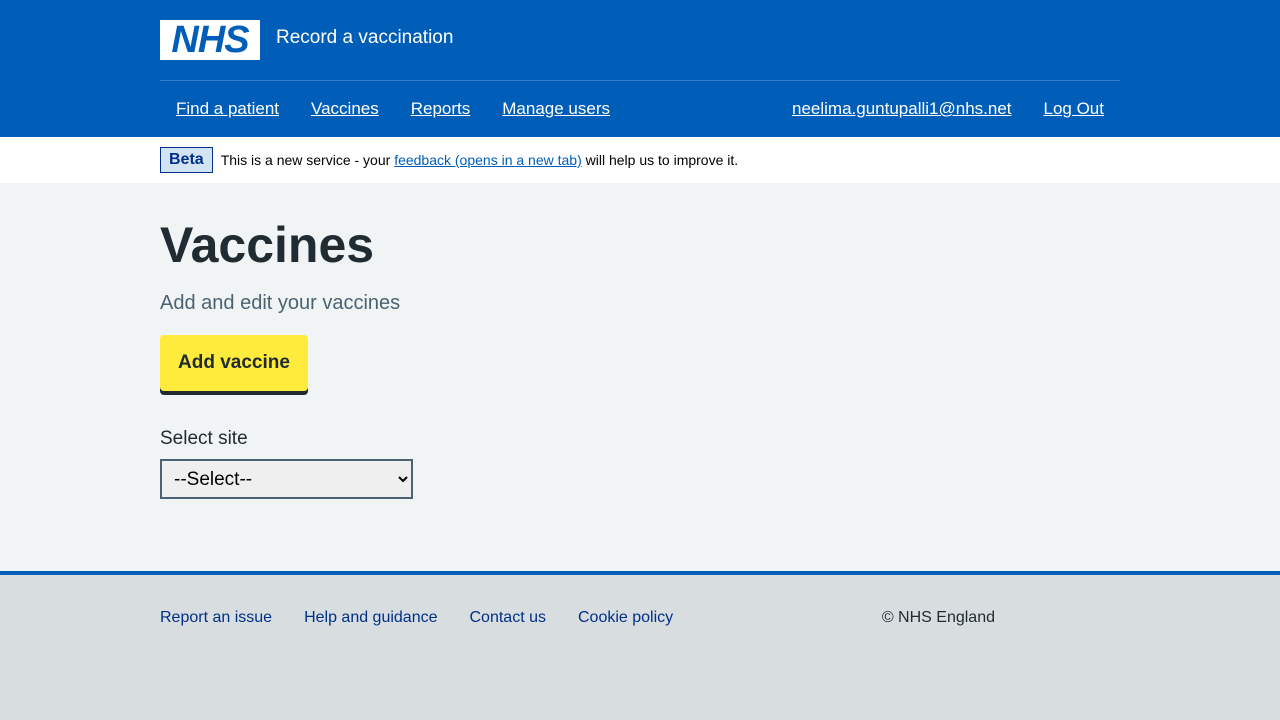 This screenshot has width=1280, height=720. I want to click on page-subtitle: Add and edit your vaccines, so click(280, 303).